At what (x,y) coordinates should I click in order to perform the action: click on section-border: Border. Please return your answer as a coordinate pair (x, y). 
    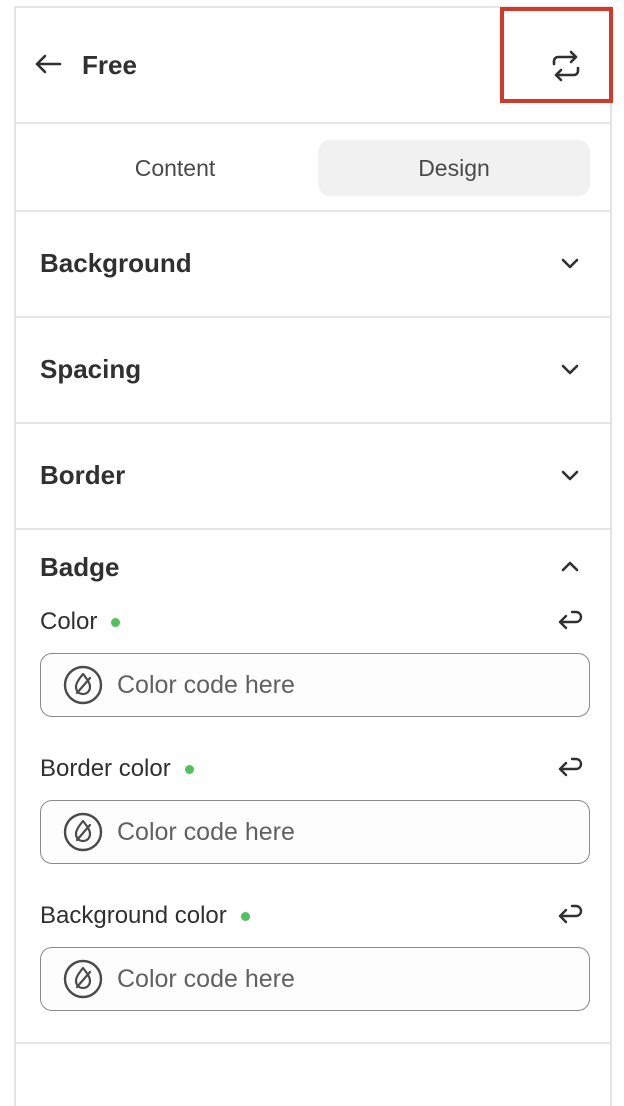
    Looking at the image, I should click on (313, 477).